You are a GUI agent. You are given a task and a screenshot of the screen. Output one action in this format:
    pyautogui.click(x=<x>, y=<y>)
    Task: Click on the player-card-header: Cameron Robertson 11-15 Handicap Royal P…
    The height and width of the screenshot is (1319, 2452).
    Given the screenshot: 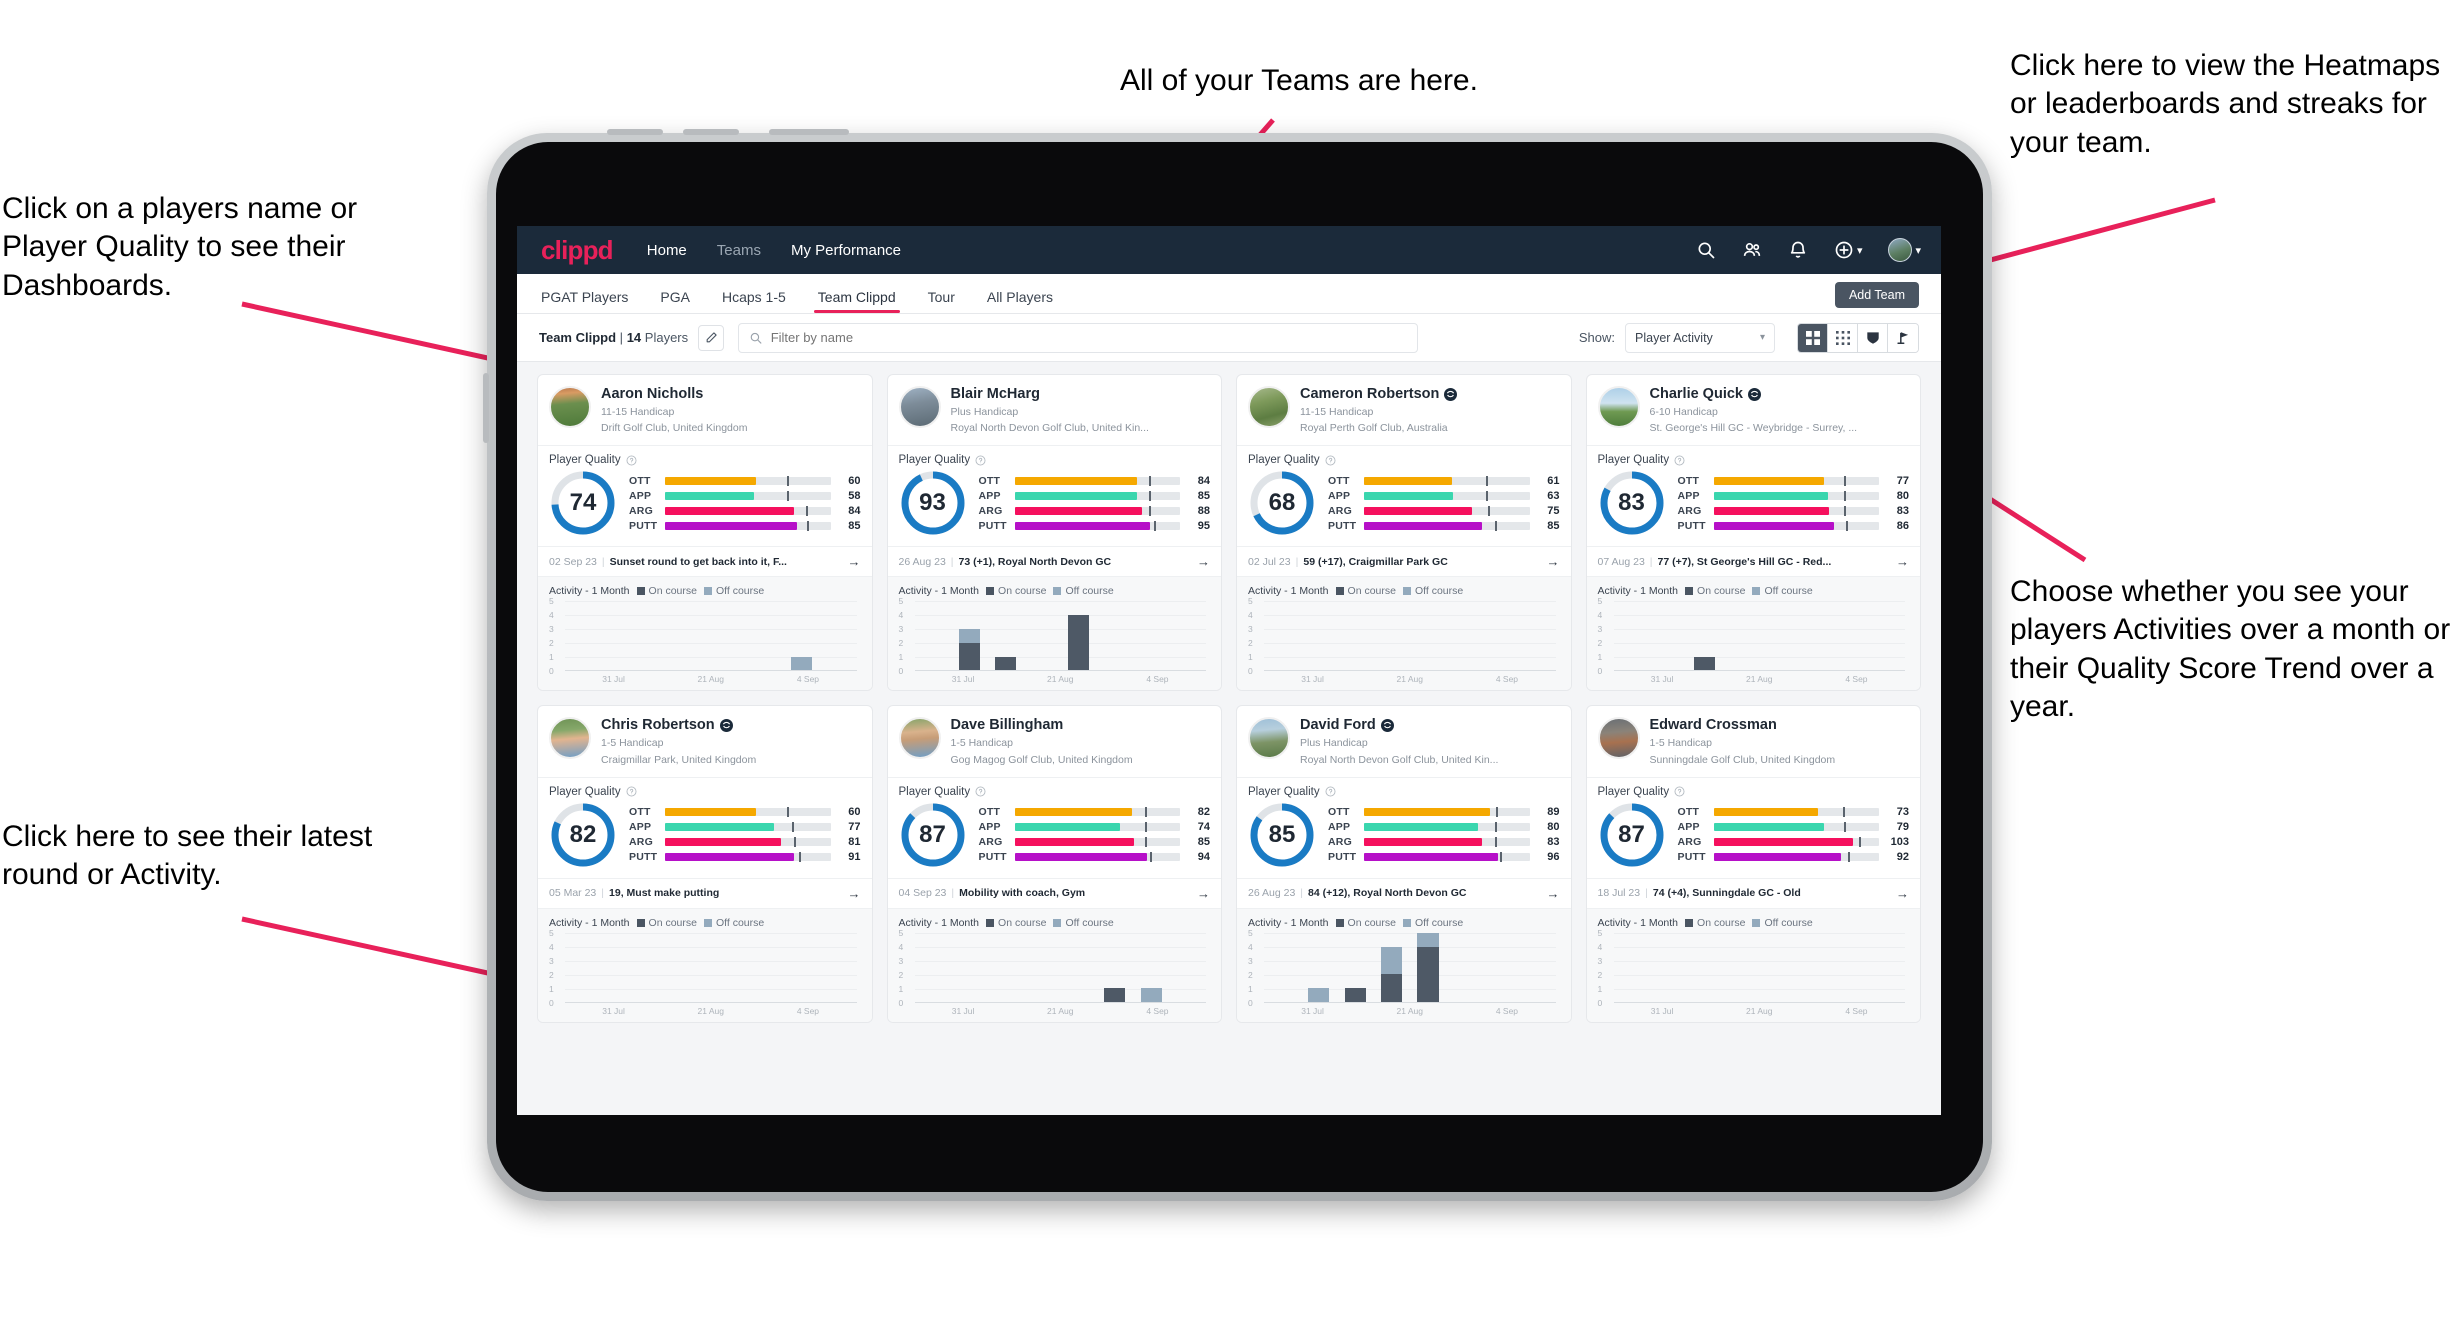 What is the action you would take?
    pyautogui.click(x=1404, y=410)
    